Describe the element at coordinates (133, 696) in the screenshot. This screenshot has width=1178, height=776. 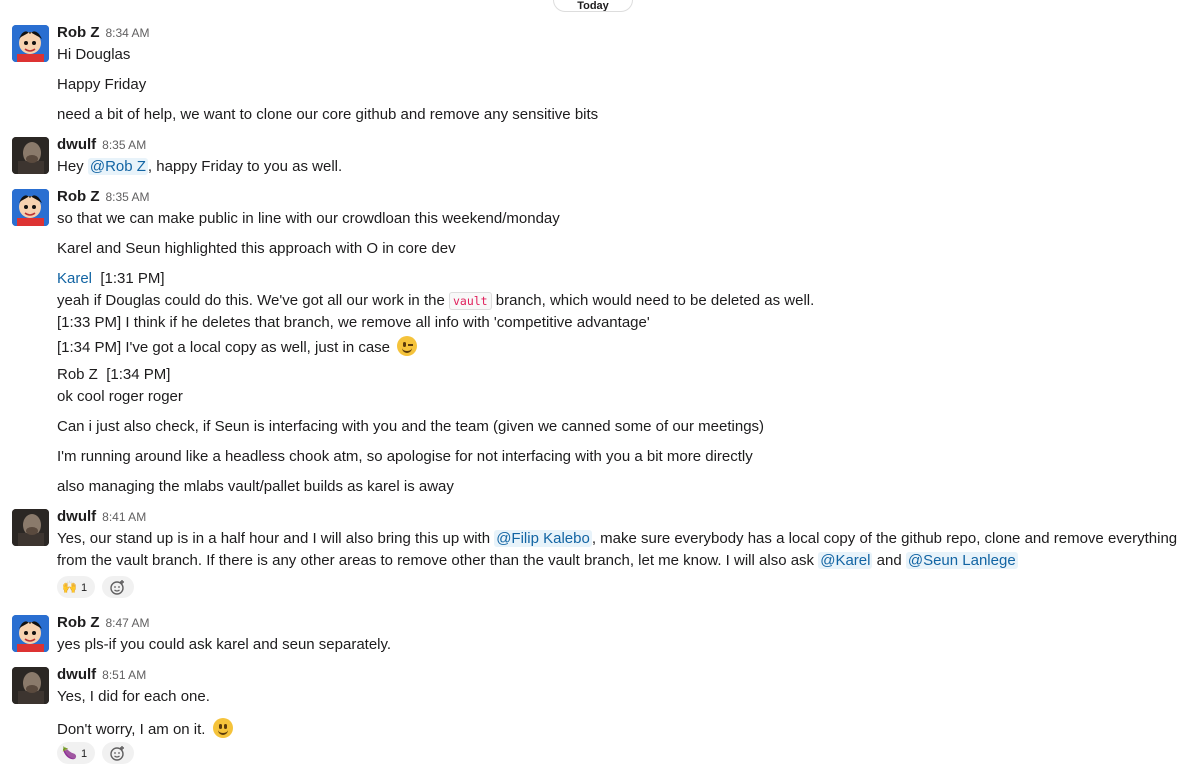
I see `message-text: Yes, I did for each one.` at that location.